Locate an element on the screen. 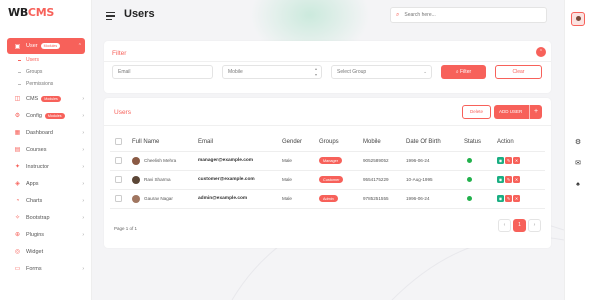  column-header: Email is located at coordinates (240, 143).